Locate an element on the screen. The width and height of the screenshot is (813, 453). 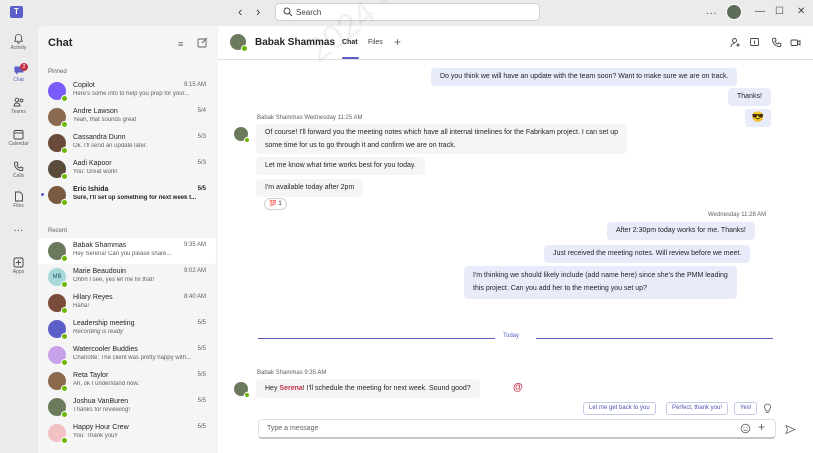
chat-item-name: Copilot is located at coordinates (84, 85).